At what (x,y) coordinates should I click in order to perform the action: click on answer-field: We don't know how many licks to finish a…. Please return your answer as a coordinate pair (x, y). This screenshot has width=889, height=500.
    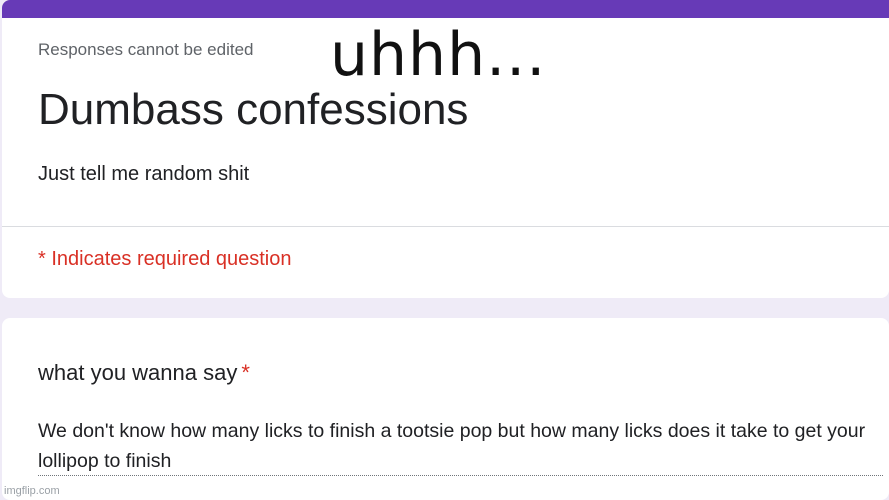
    Looking at the image, I should click on (460, 446).